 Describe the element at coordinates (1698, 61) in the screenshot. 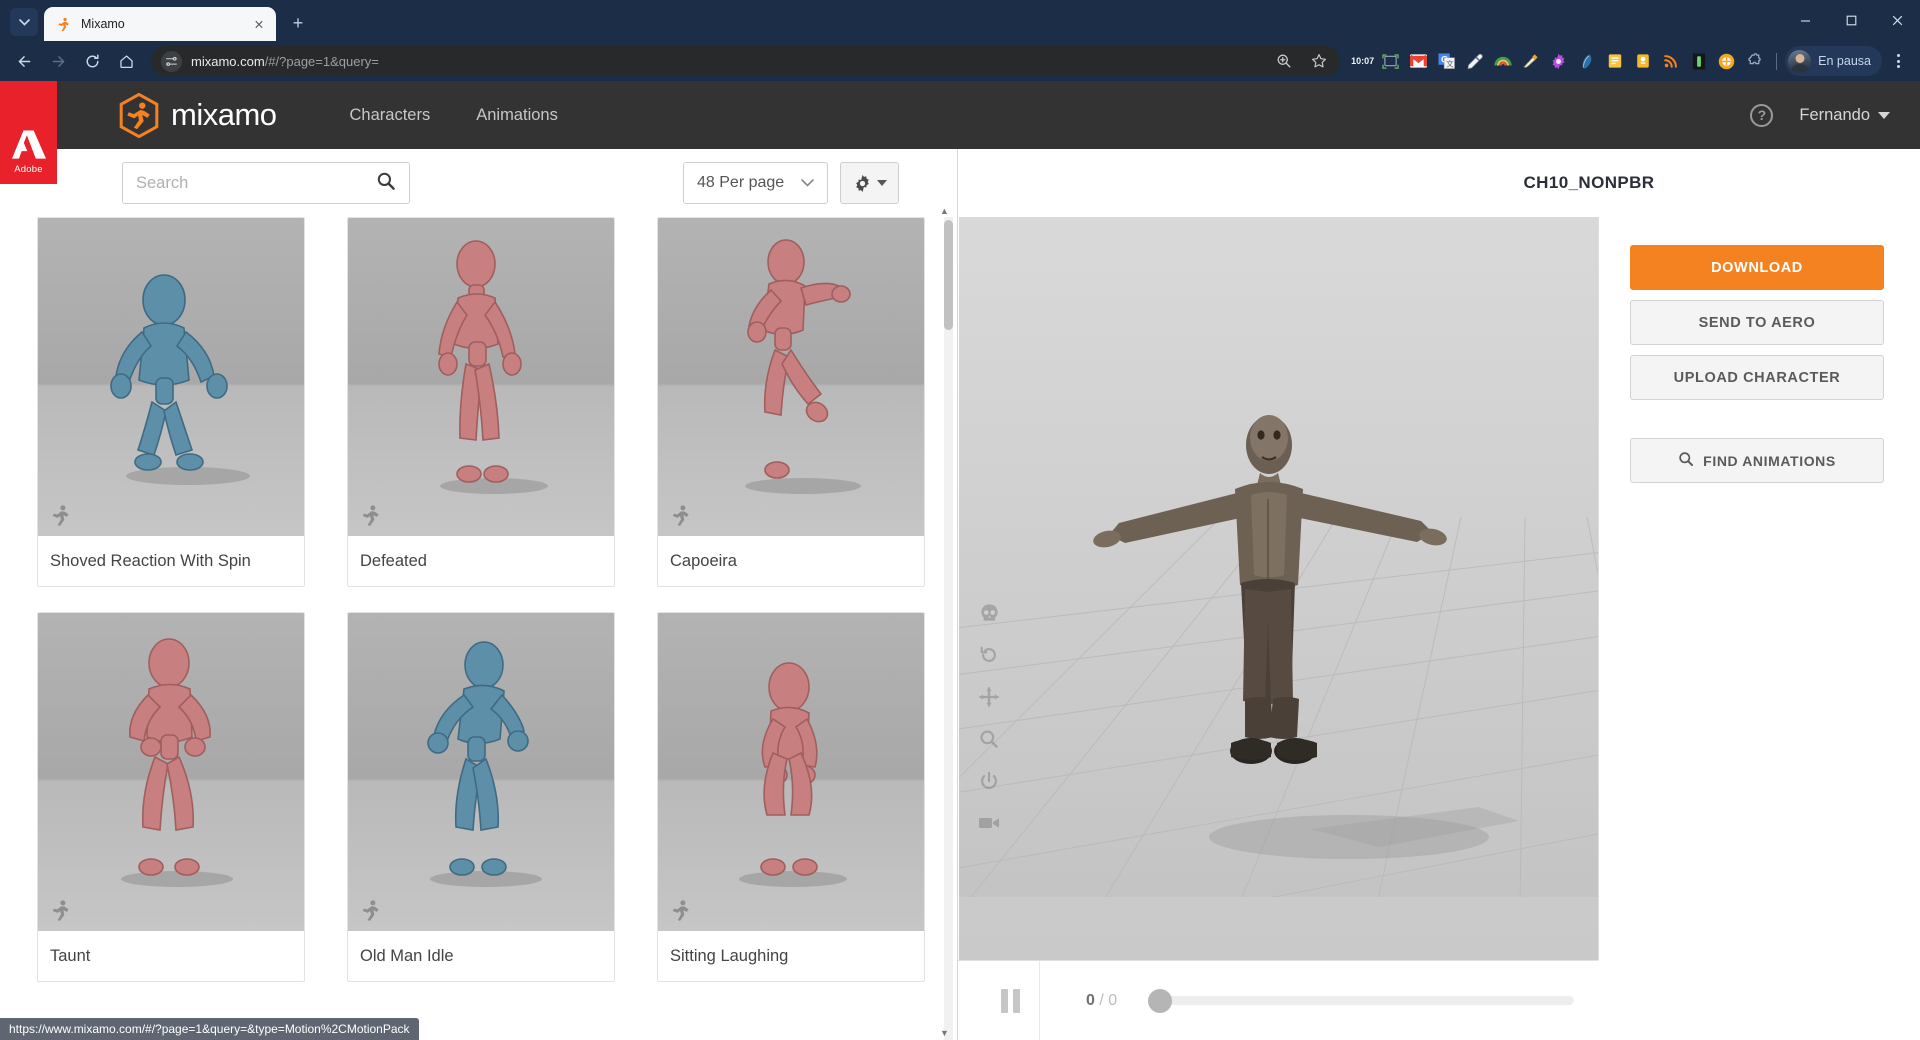

I see `battery-extension` at that location.